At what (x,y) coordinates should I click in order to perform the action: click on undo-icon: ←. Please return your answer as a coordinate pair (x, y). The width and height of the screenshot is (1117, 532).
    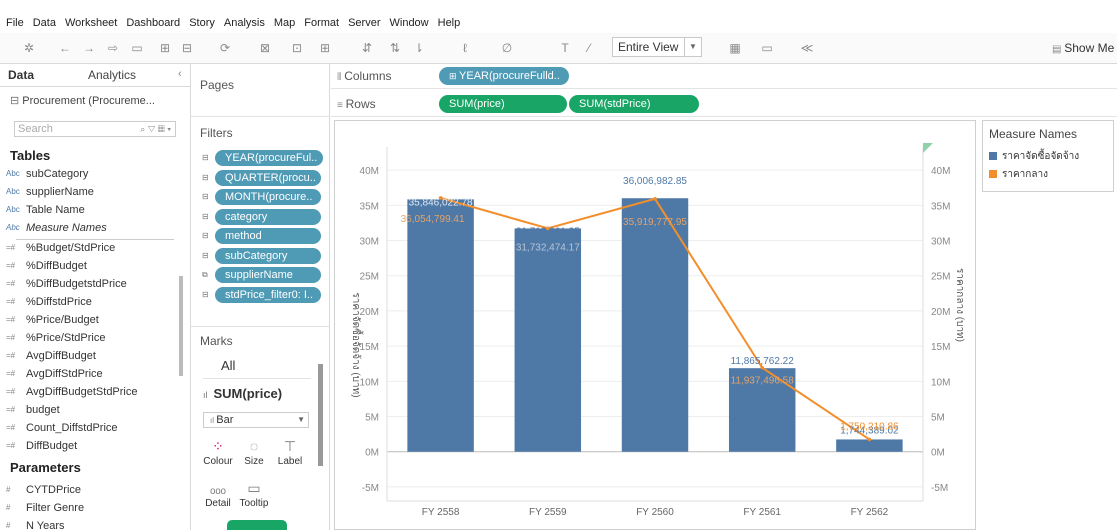
    Looking at the image, I should click on (65, 48).